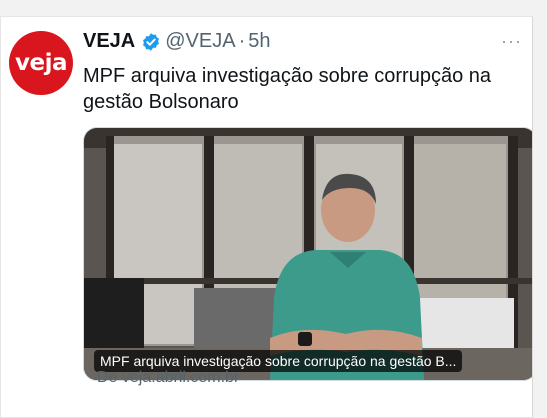 The height and width of the screenshot is (418, 547). I want to click on verified-badge-icon, so click(151, 41).